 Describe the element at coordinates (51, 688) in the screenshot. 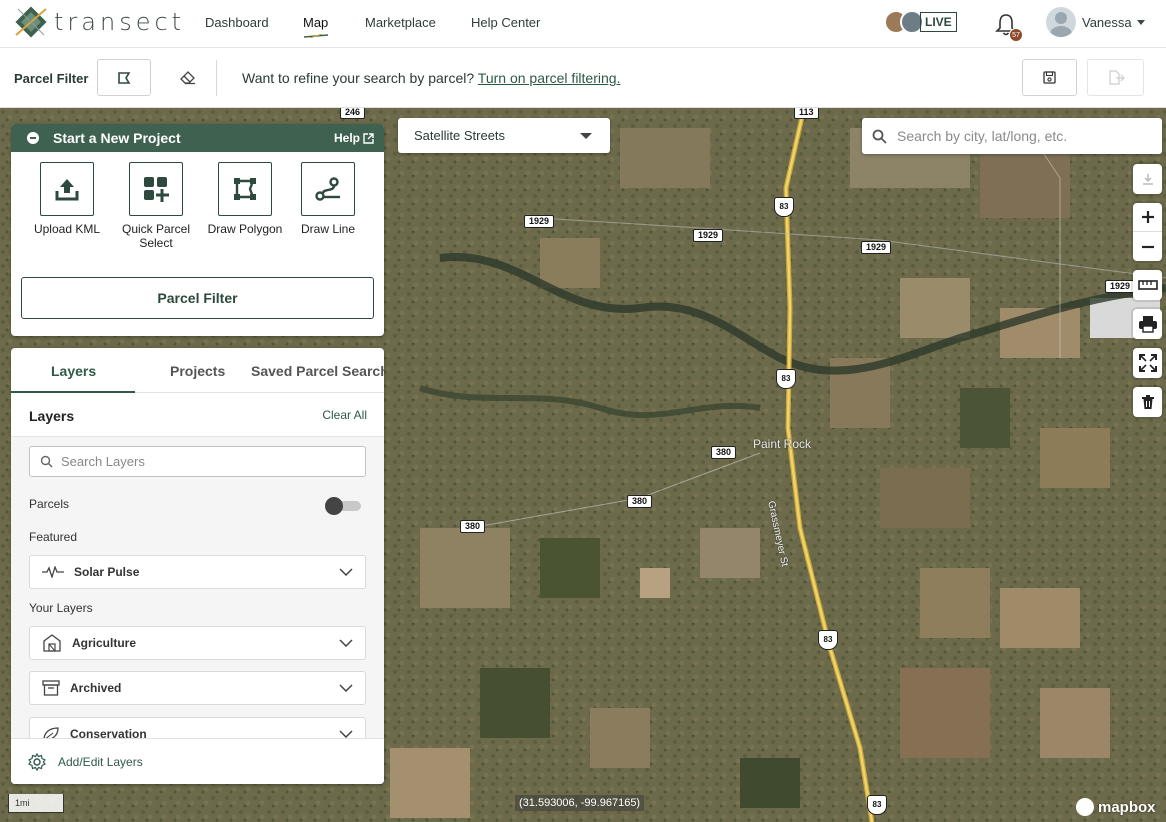

I see `archive-icon` at that location.